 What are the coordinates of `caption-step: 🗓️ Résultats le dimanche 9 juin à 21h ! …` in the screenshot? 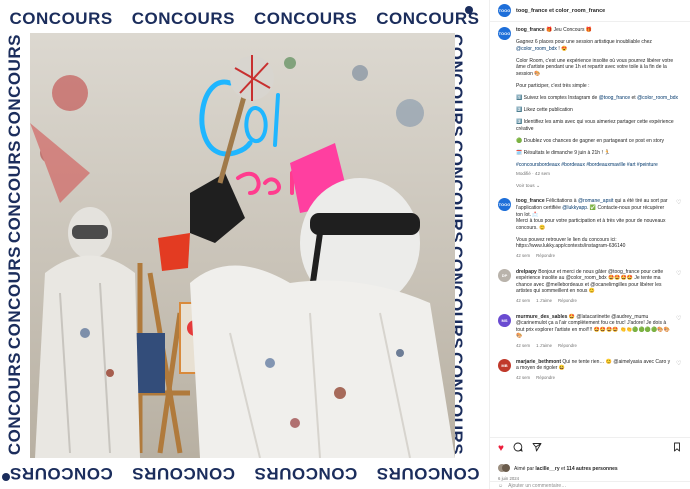 It's located at (563, 153).